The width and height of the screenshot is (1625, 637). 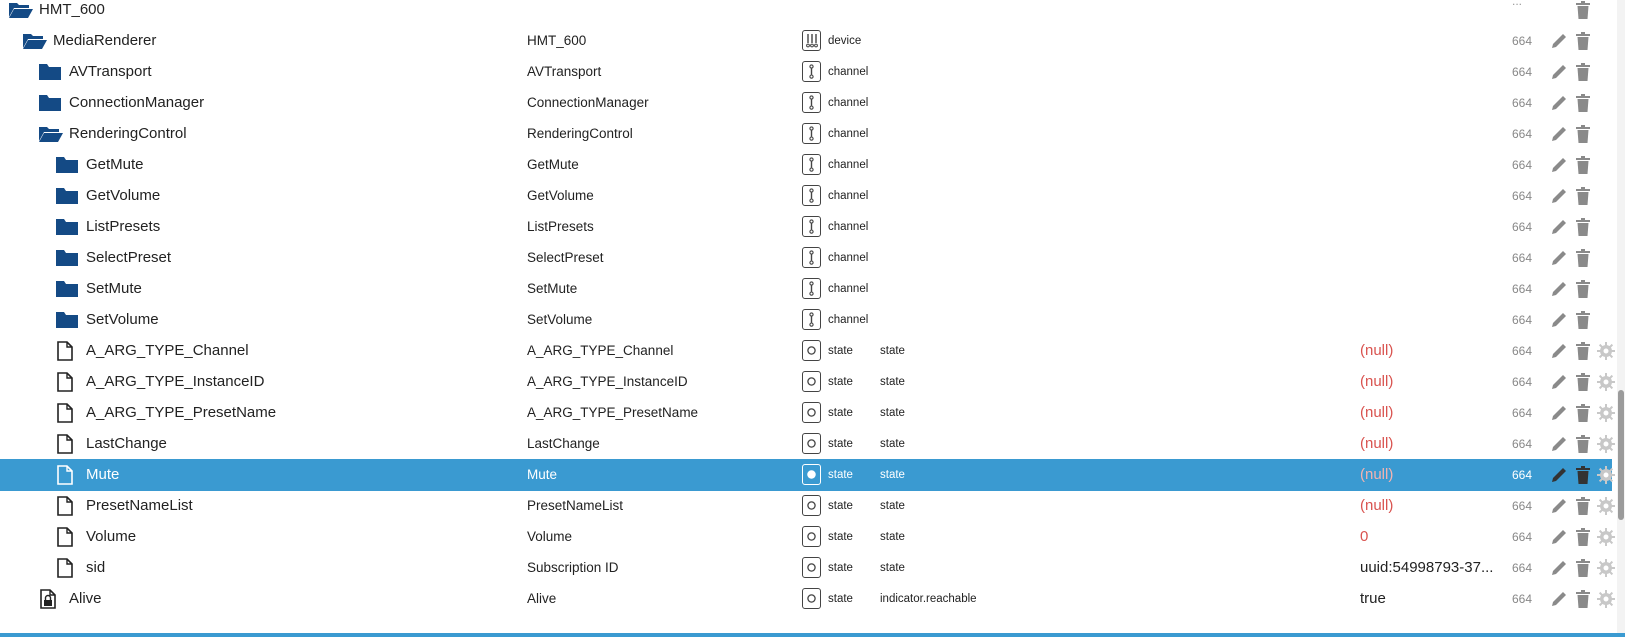 I want to click on object-id: GetMute, so click(x=115, y=165).